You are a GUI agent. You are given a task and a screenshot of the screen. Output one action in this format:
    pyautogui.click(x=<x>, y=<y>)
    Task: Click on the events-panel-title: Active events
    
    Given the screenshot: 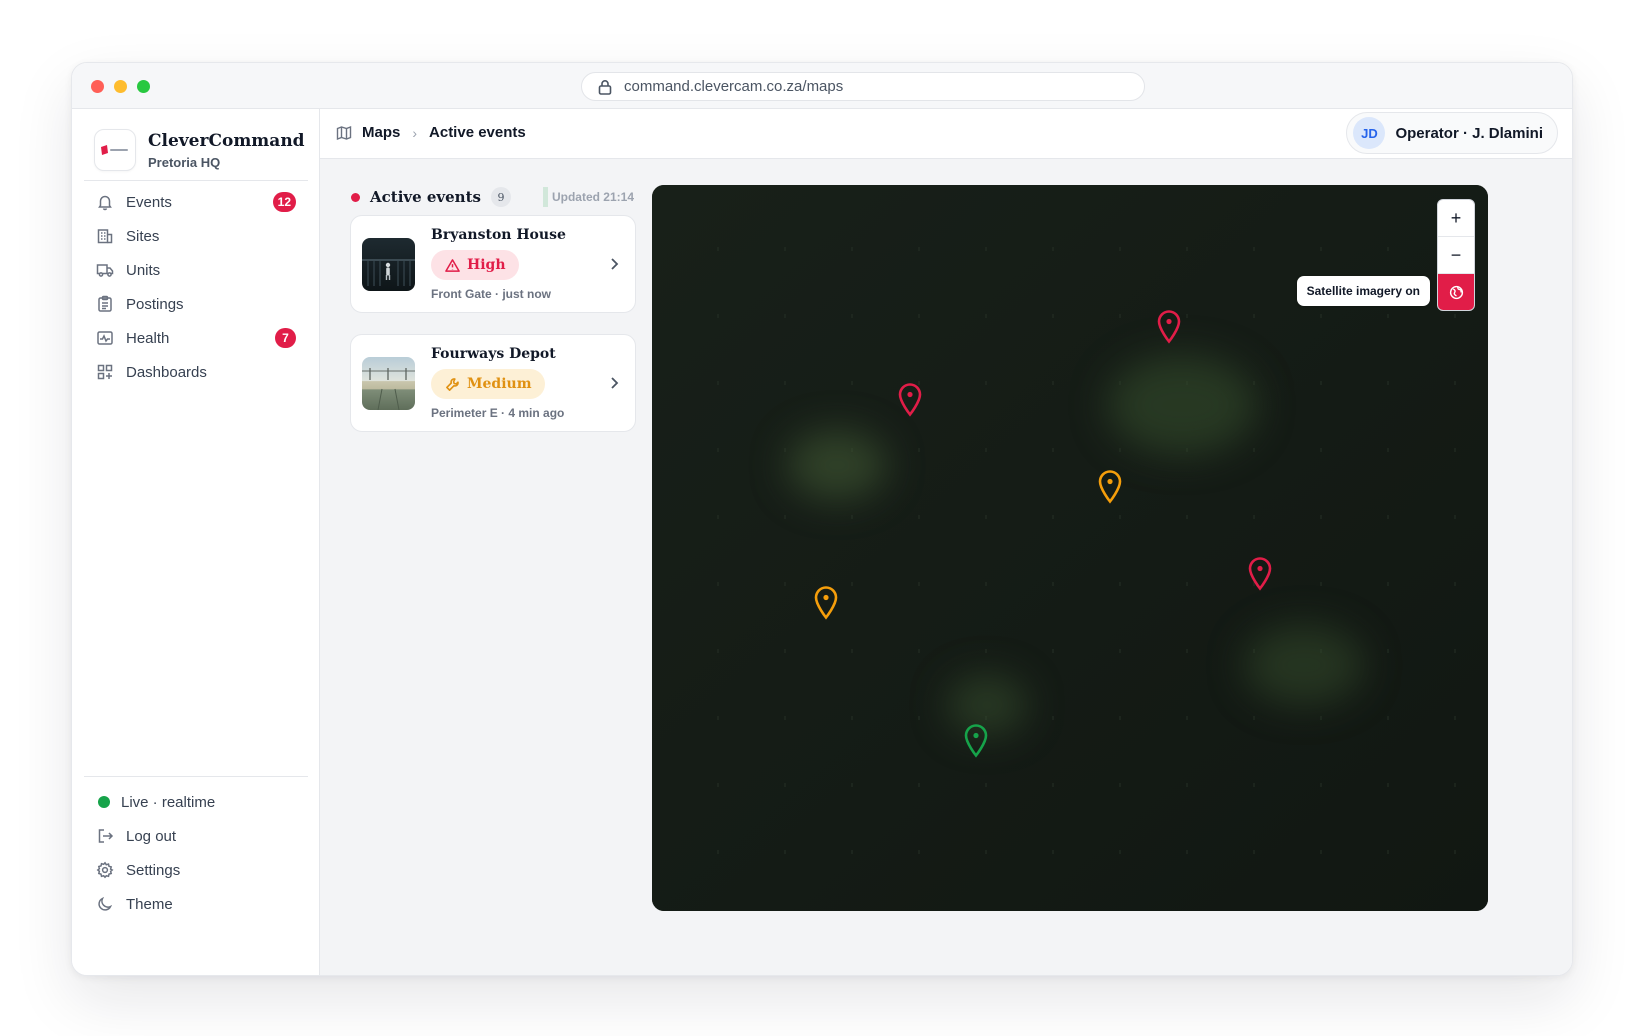 What is the action you would take?
    pyautogui.click(x=425, y=197)
    